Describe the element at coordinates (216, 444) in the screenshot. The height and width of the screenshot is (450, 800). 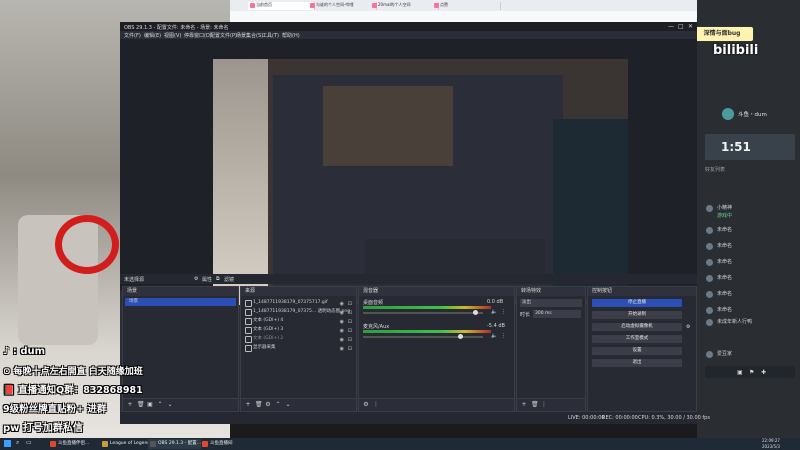
I see `taskbar-item: 斗鱼直播间` at that location.